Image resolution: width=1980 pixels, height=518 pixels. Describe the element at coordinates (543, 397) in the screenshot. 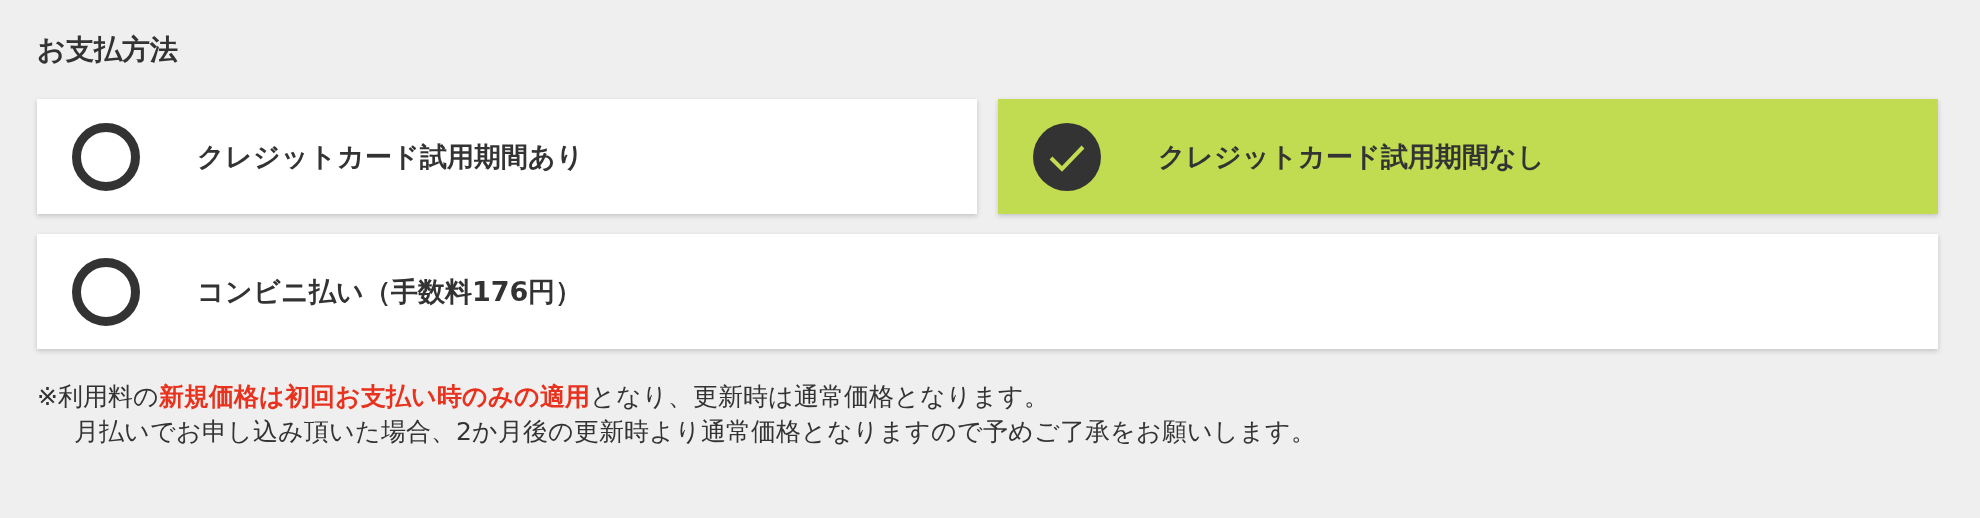

I see `note-text: ※利用料の新規価格は初回お支払い時のみの適用となり、更新時は通常価格となります。` at that location.